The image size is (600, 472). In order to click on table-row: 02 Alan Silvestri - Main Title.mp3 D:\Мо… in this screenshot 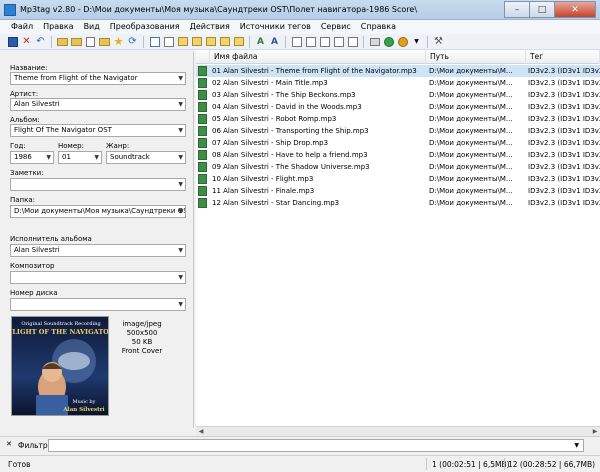, I will do `click(398, 83)`.